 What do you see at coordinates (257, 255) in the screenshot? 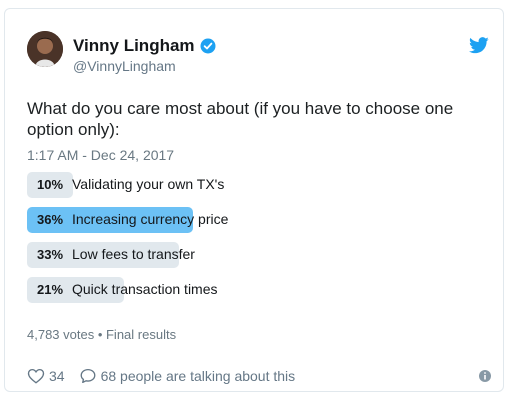
I see `poll-option: 33% Low fees to transfer` at bounding box center [257, 255].